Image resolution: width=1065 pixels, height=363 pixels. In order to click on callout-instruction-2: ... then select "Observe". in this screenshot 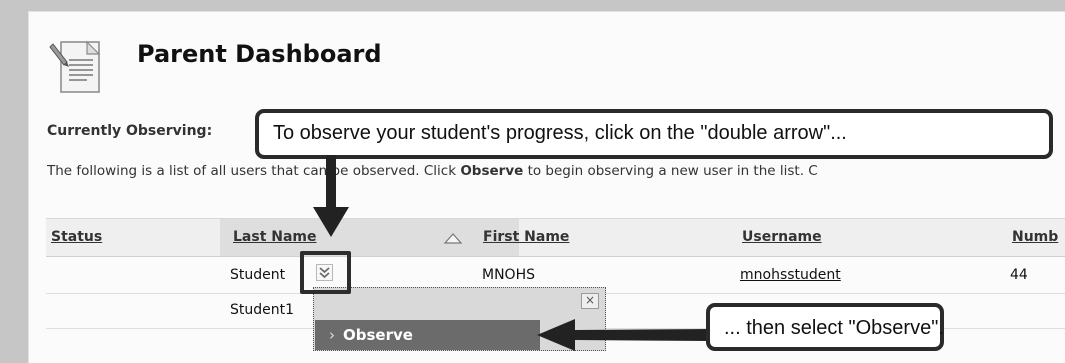, I will do `click(825, 327)`.